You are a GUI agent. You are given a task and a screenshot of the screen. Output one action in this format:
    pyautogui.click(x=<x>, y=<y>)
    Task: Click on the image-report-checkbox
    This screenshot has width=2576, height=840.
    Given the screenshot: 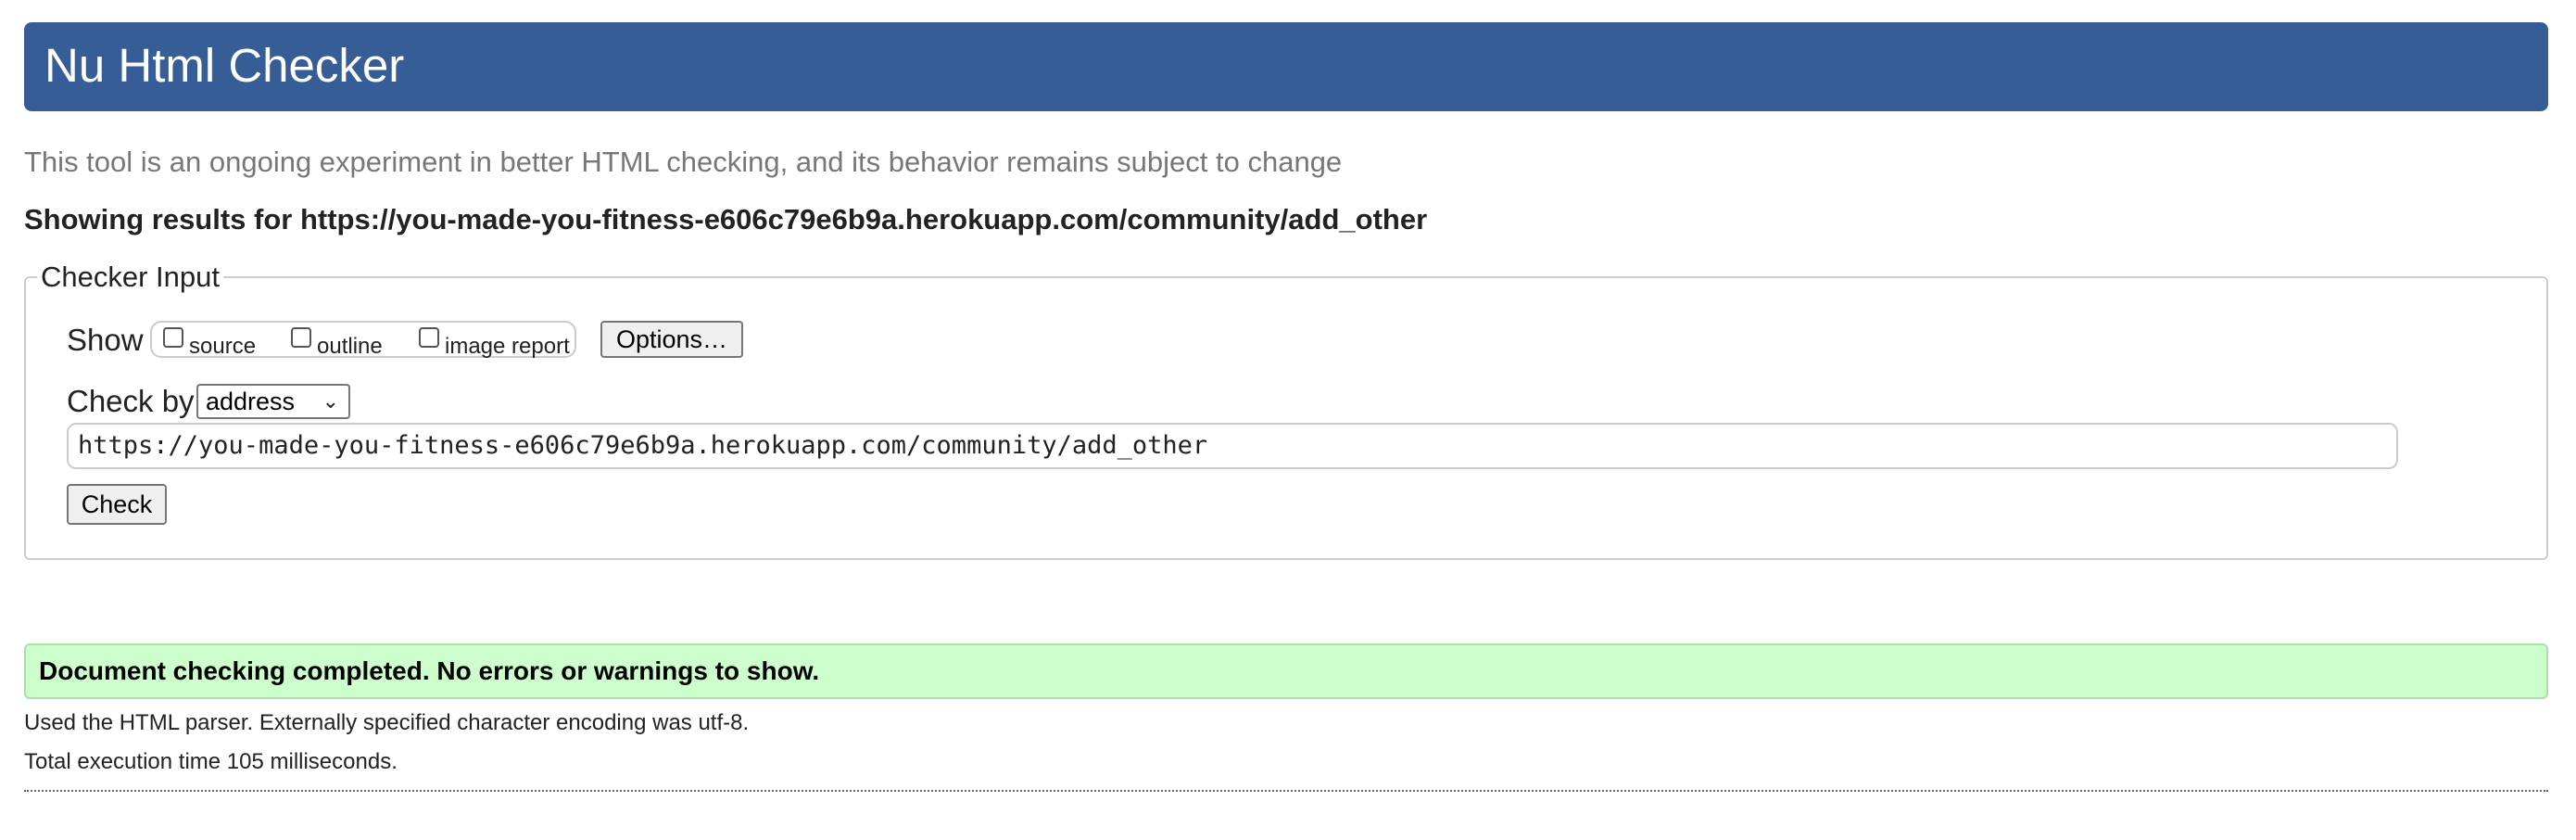 What is the action you would take?
    pyautogui.click(x=429, y=337)
    